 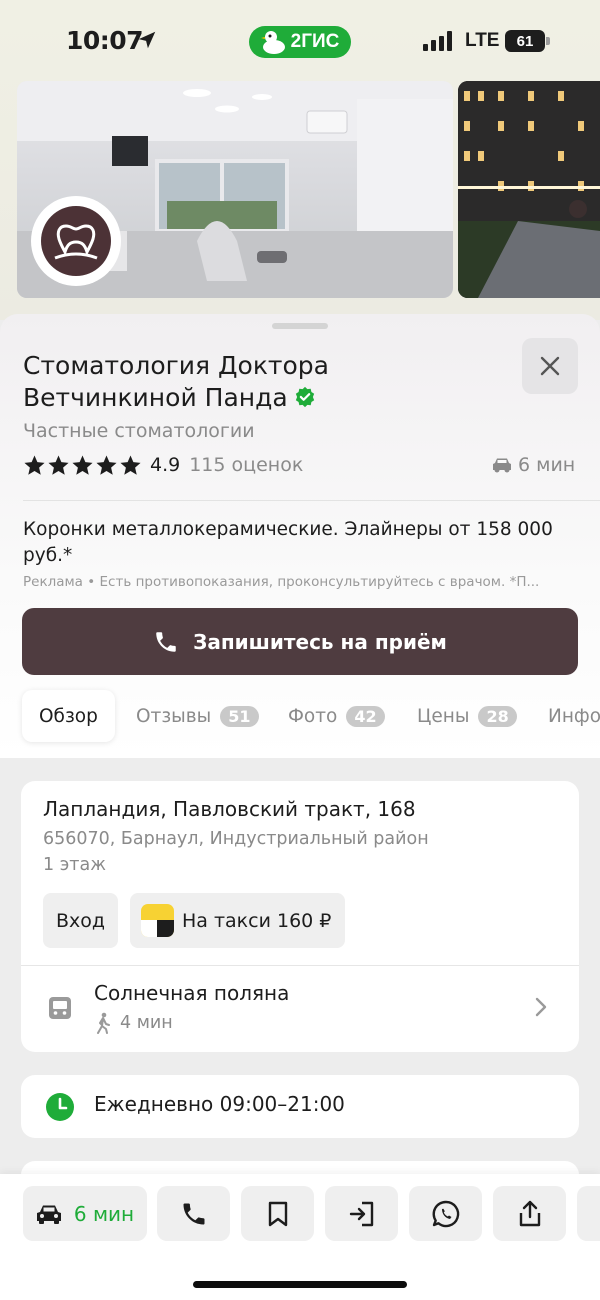 I want to click on drive-time-label: 6 мин, so click(x=547, y=465).